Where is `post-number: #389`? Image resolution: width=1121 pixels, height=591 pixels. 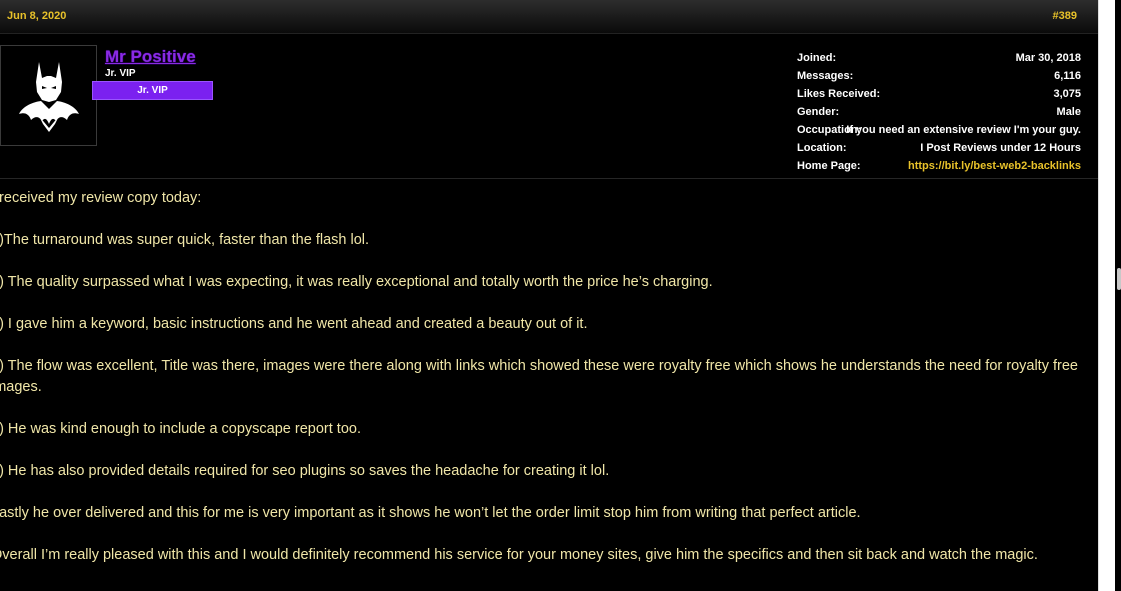
post-number: #389 is located at coordinates (1065, 16).